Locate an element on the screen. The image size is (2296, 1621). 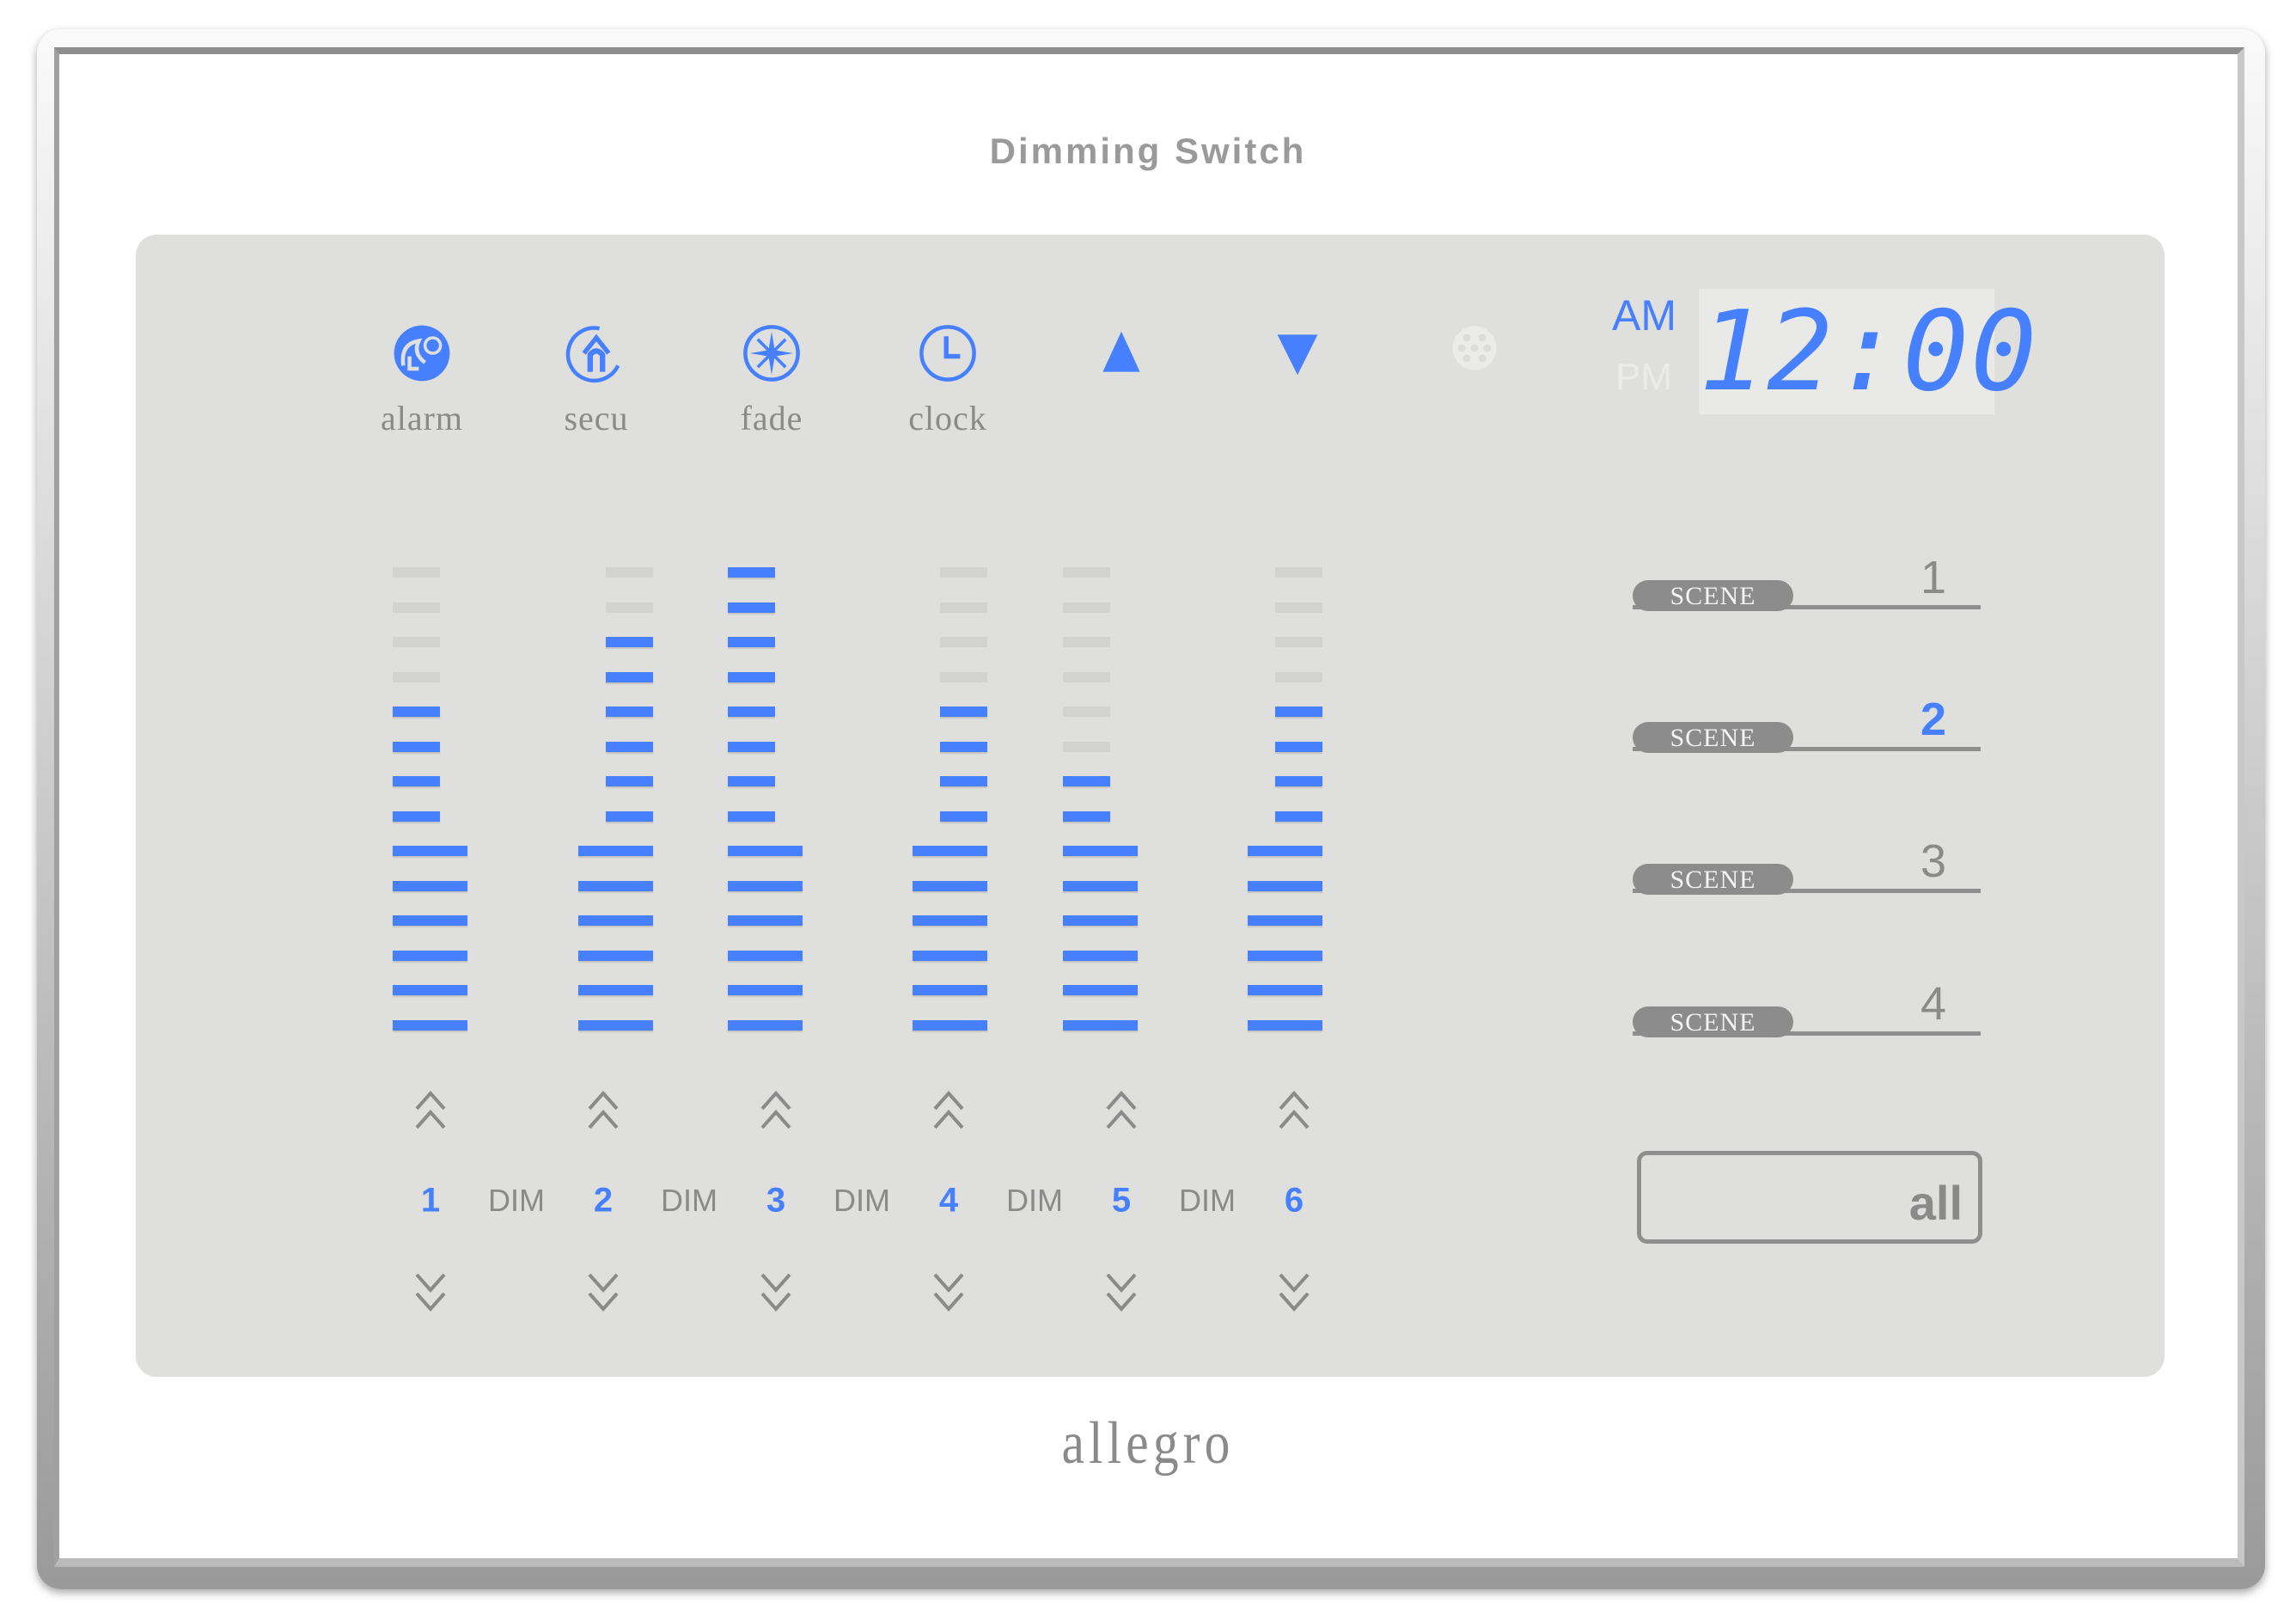
fade-label: fade is located at coordinates (771, 418).